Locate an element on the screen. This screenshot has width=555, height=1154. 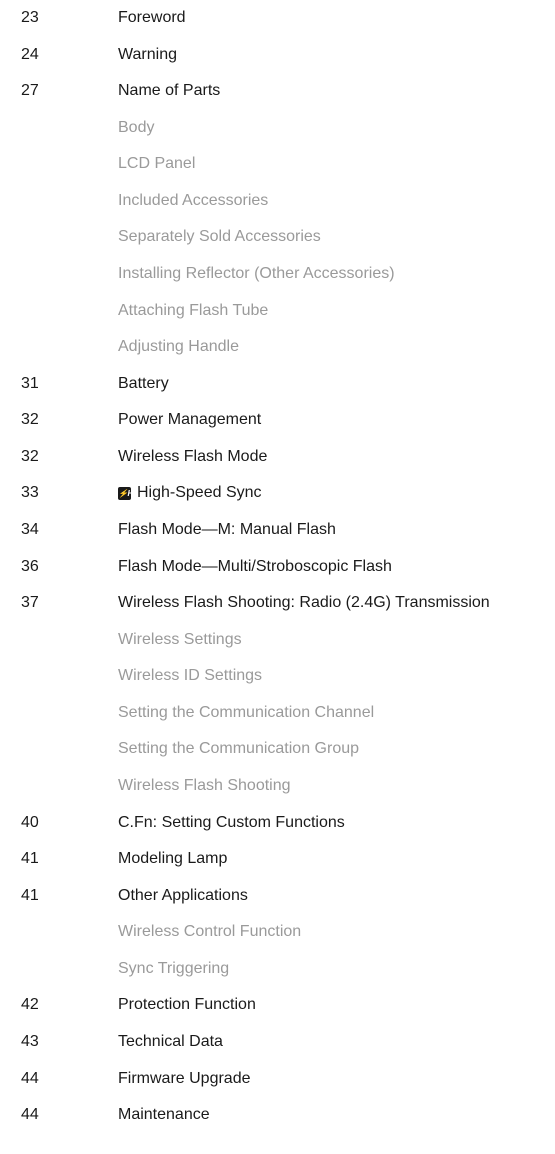
toc-title-text: Setting the Communication Group is located at coordinates (239, 749).